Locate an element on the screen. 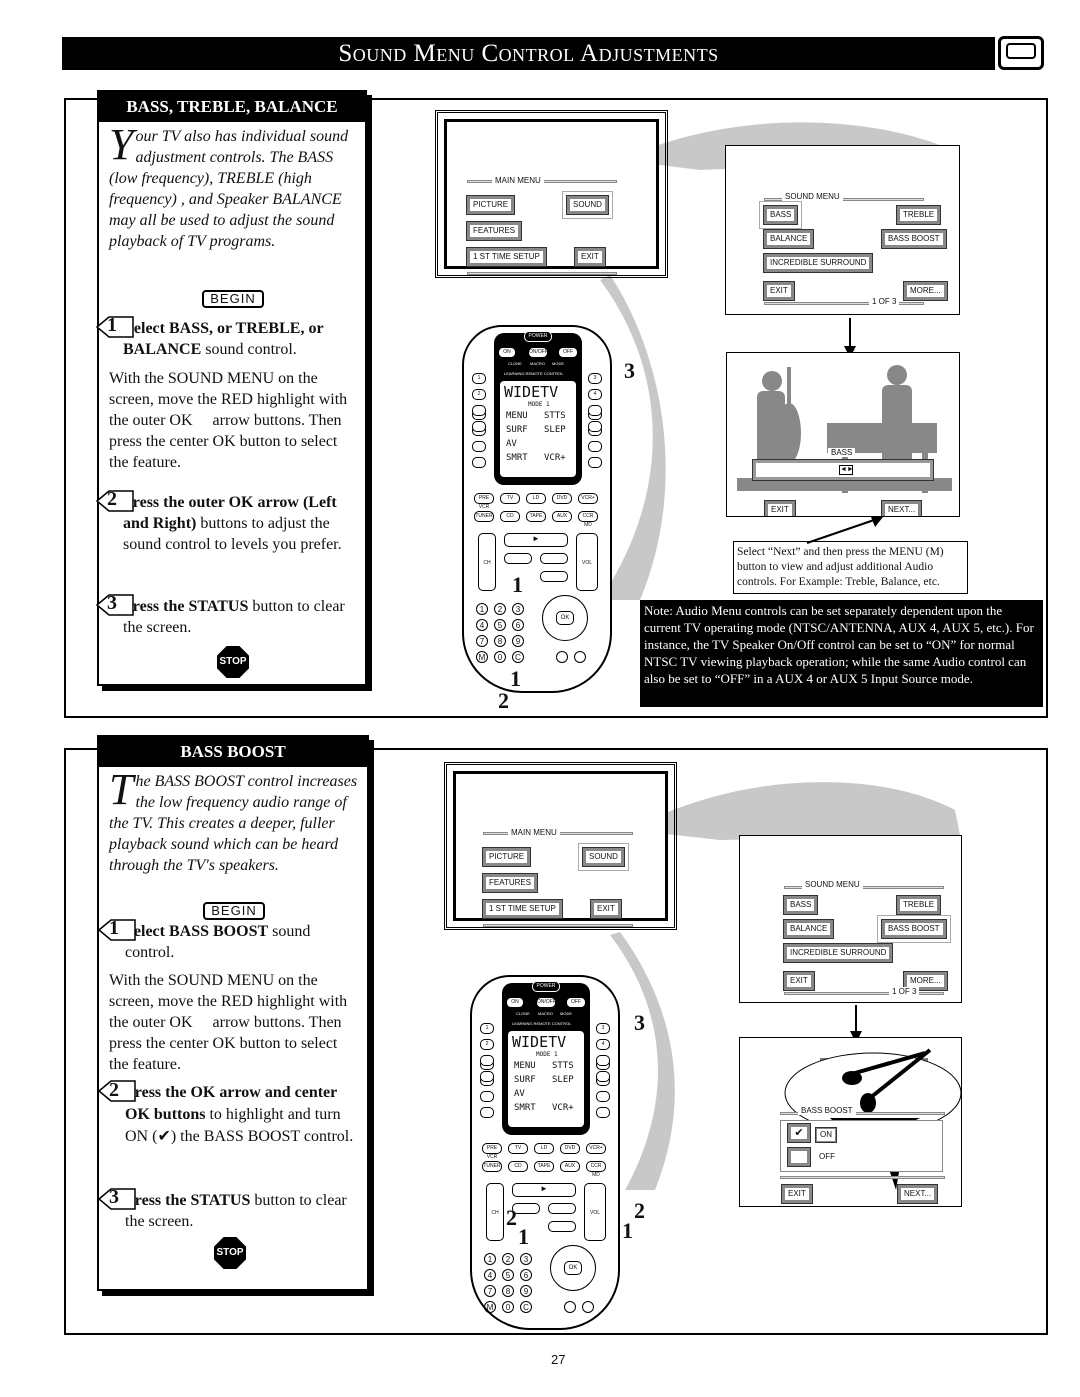  off-option: OFF is located at coordinates (827, 1156).